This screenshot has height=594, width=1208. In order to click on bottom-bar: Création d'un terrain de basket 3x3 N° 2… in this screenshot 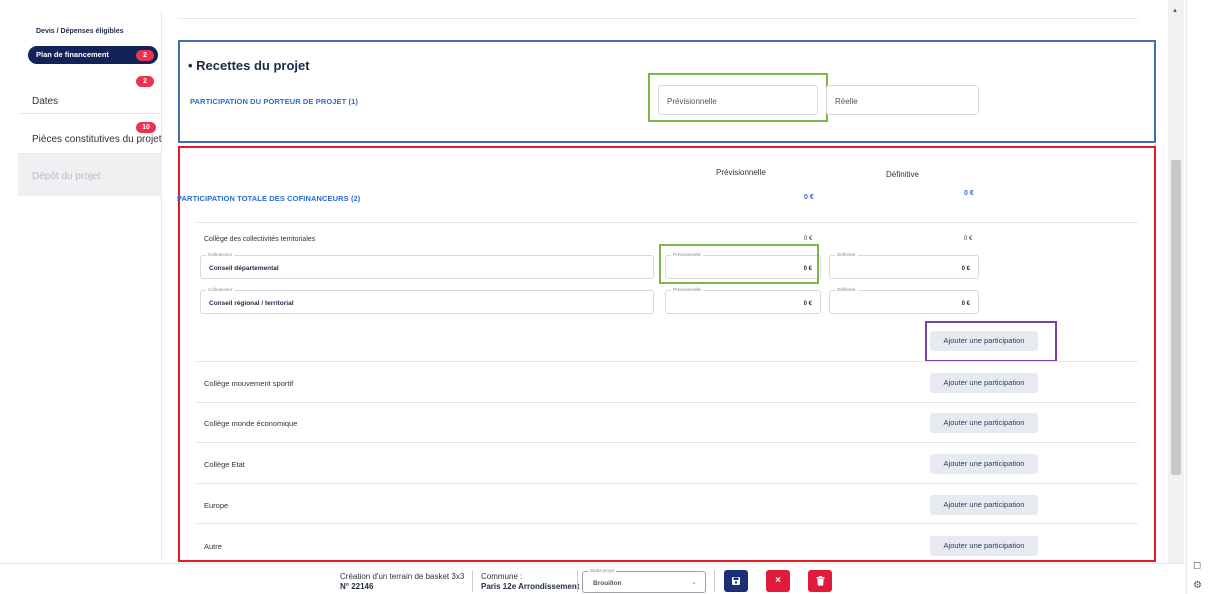, I will do `click(593, 578)`.